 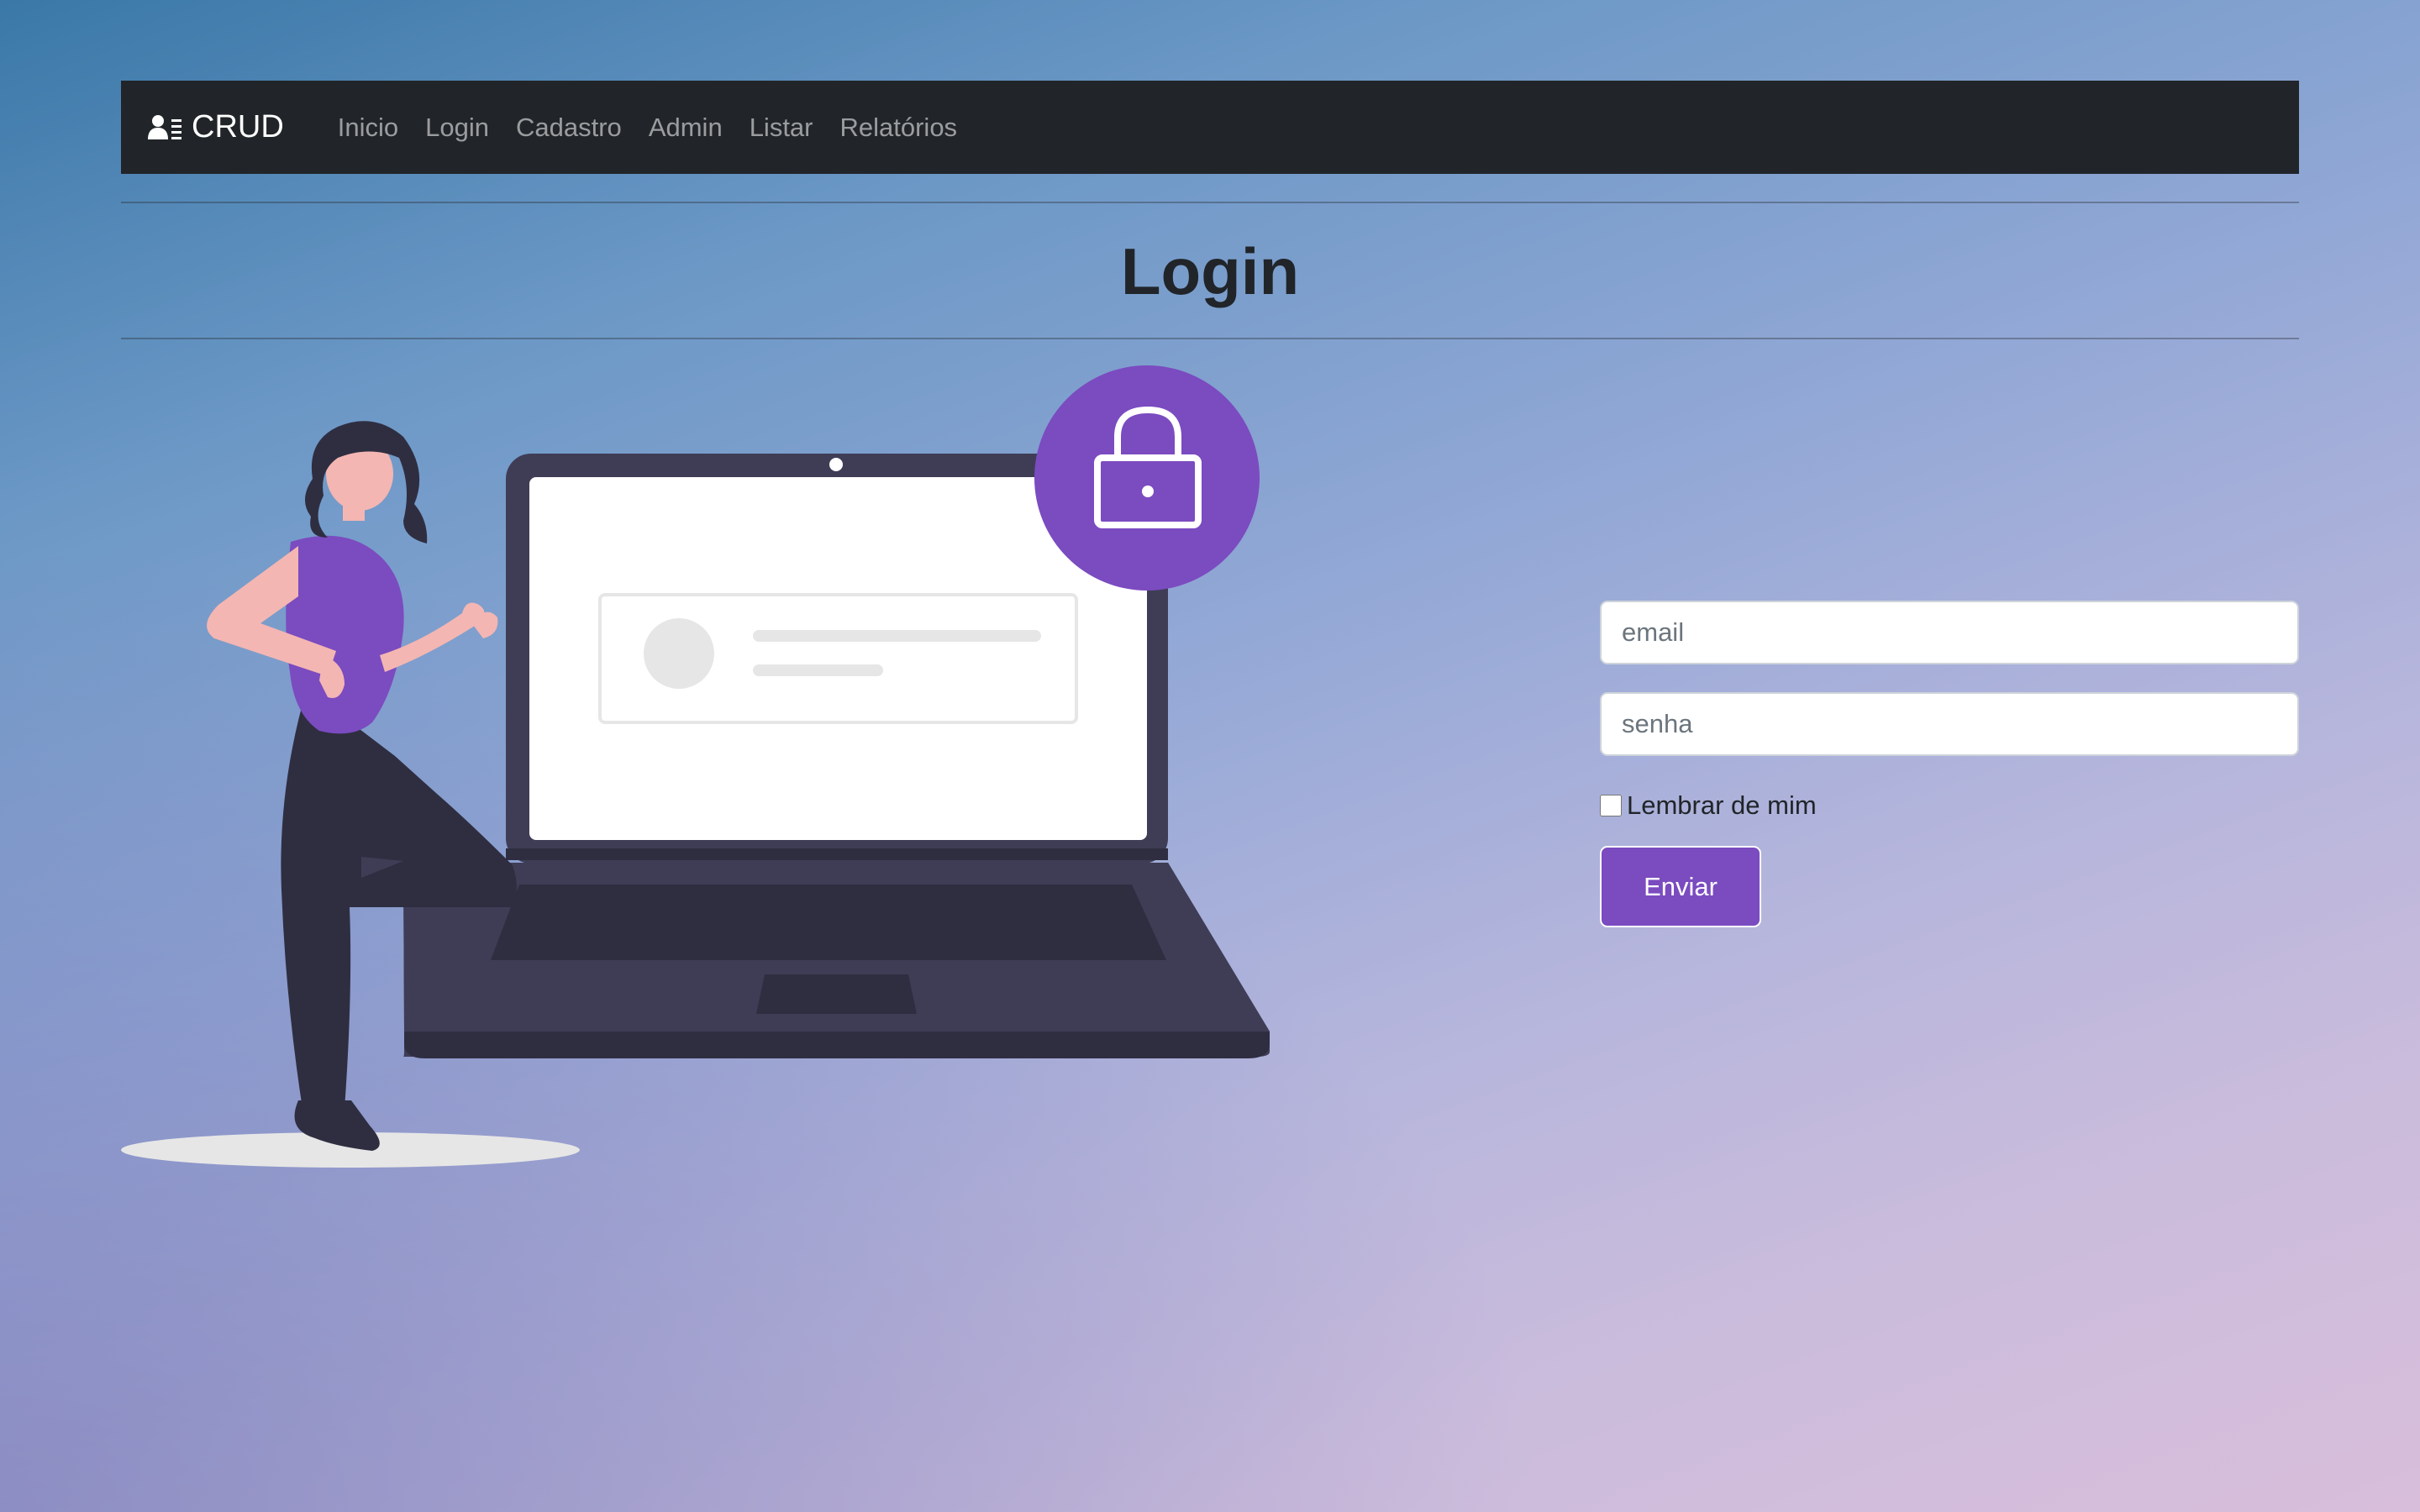 What do you see at coordinates (238, 126) in the screenshot?
I see `brand-label: CRUD` at bounding box center [238, 126].